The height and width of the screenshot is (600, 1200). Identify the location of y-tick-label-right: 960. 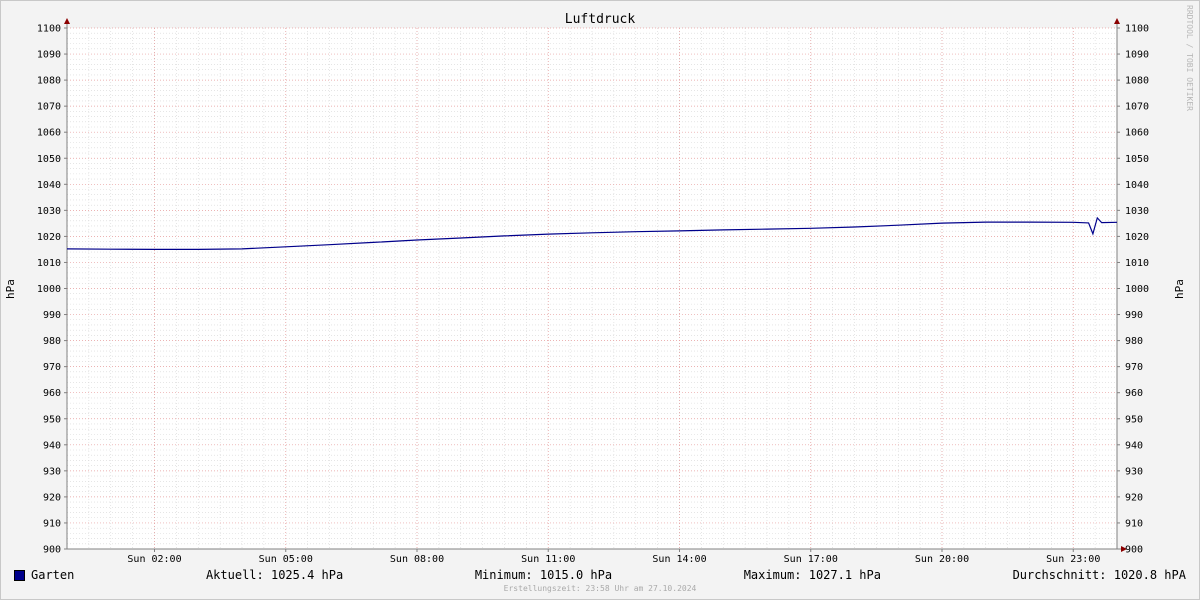
(1134, 393).